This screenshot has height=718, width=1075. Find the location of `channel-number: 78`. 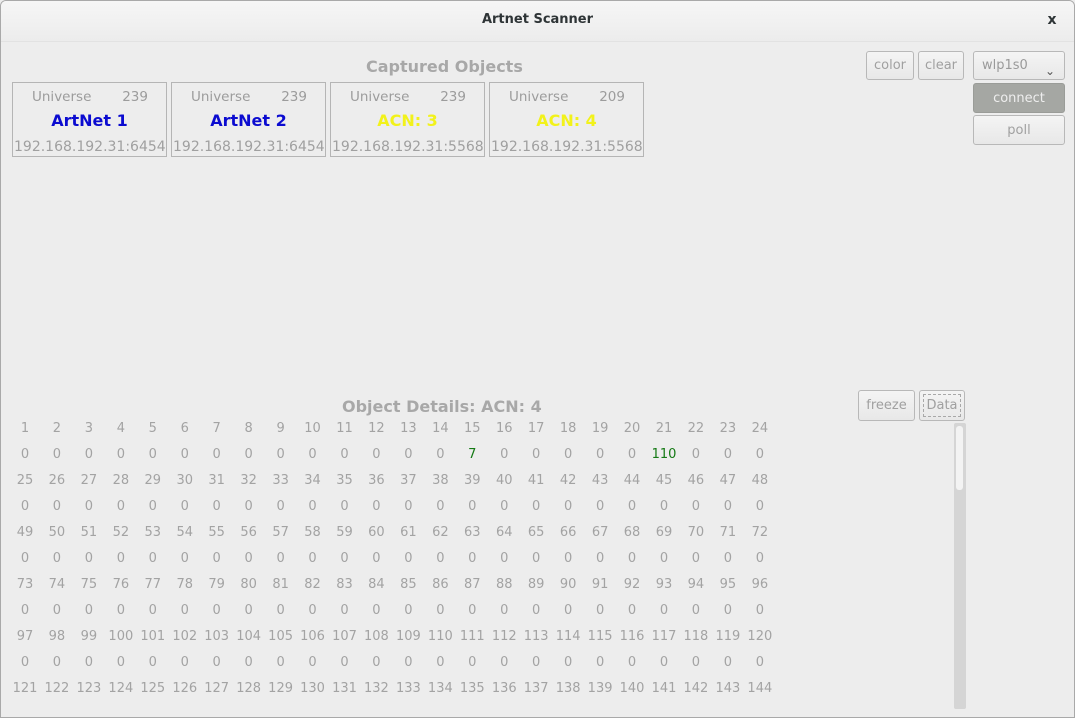

channel-number: 78 is located at coordinates (185, 584).